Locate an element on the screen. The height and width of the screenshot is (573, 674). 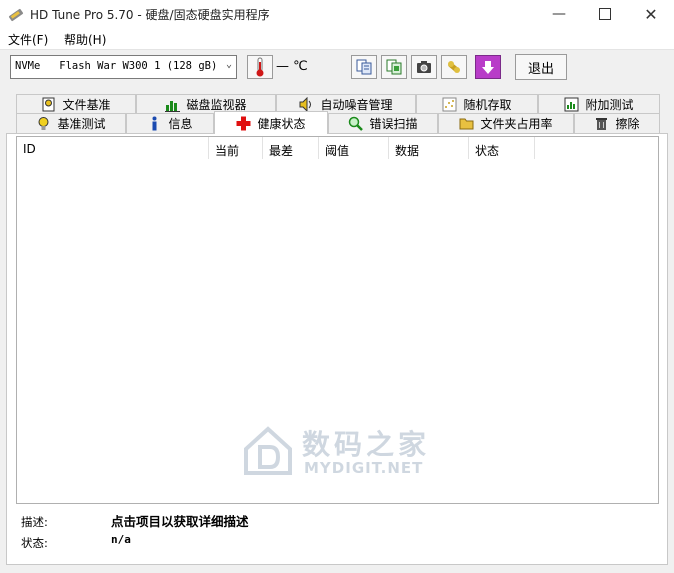
tab-label: 文件基准 is located at coordinates (86, 105).